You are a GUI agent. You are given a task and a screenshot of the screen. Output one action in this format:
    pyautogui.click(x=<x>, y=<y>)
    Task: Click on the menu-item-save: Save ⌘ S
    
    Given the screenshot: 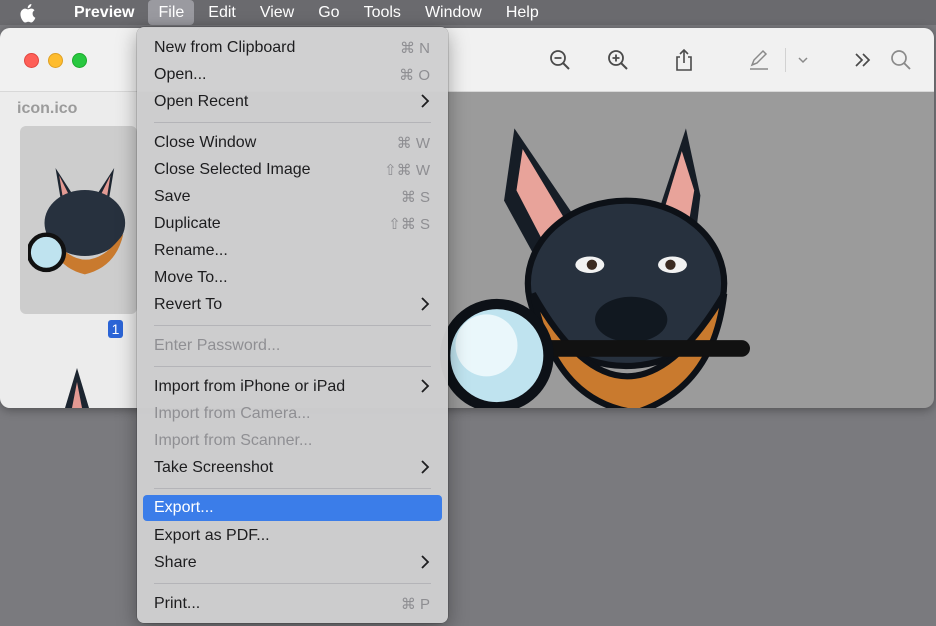 What is the action you would take?
    pyautogui.click(x=292, y=197)
    